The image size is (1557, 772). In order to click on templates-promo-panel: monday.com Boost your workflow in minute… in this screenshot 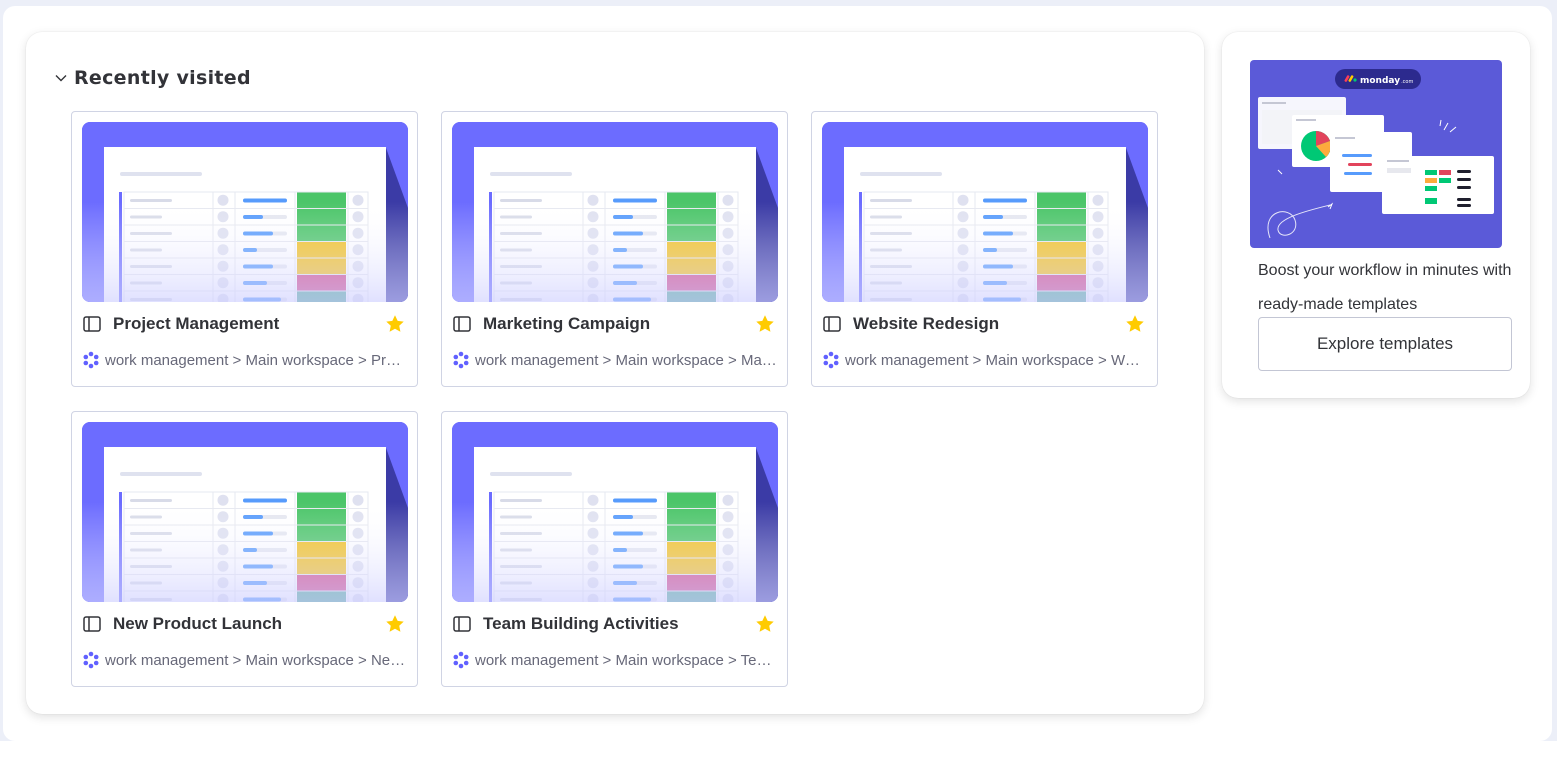, I will do `click(1376, 215)`.